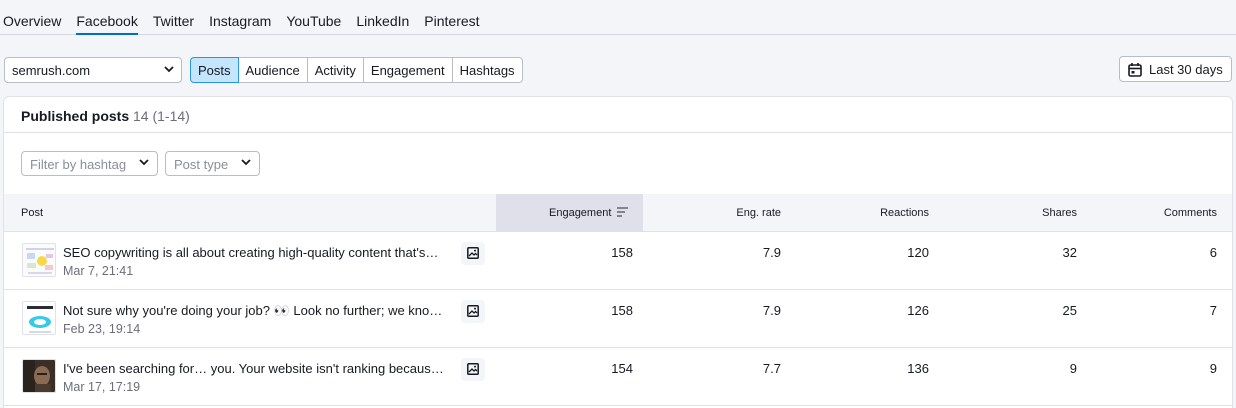  What do you see at coordinates (1213, 368) in the screenshot?
I see `comments-value: 9` at bounding box center [1213, 368].